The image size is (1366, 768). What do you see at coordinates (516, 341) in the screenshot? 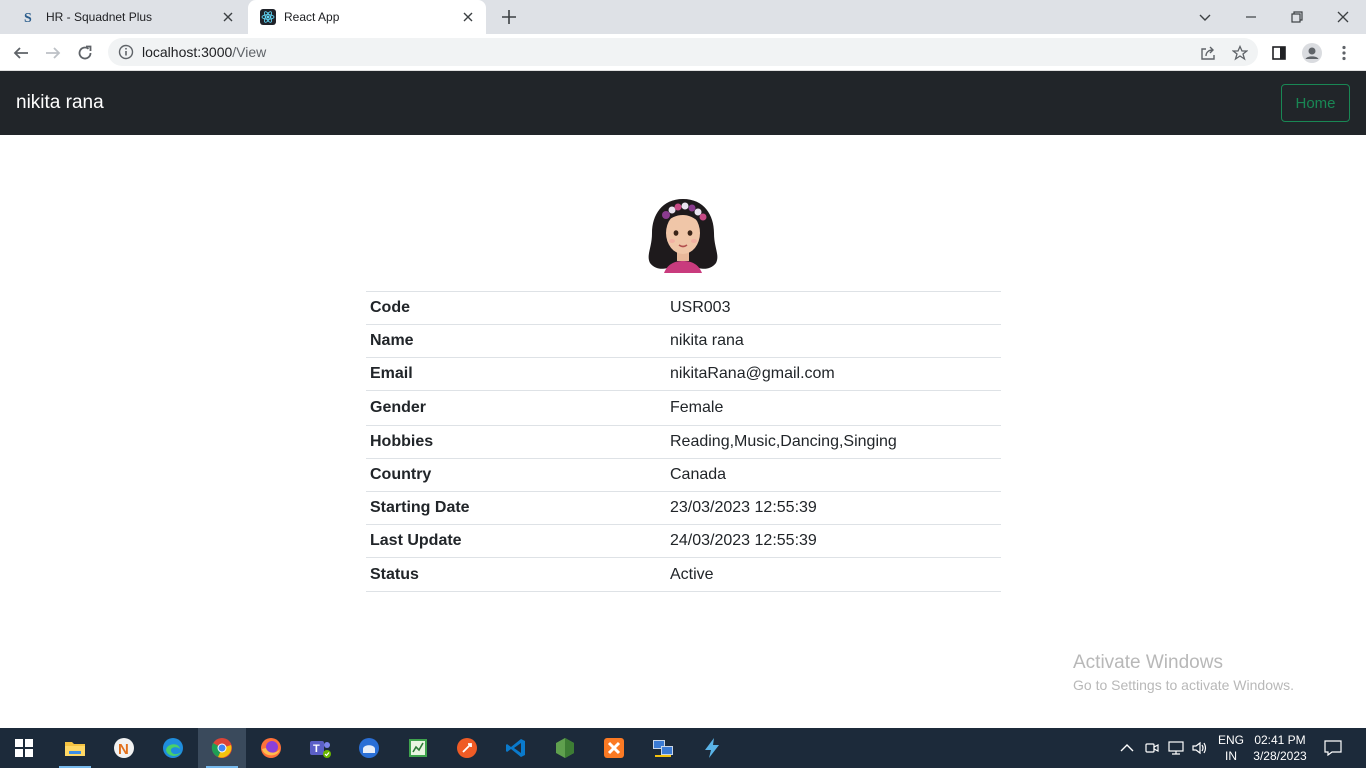
I see `row-label: Name` at bounding box center [516, 341].